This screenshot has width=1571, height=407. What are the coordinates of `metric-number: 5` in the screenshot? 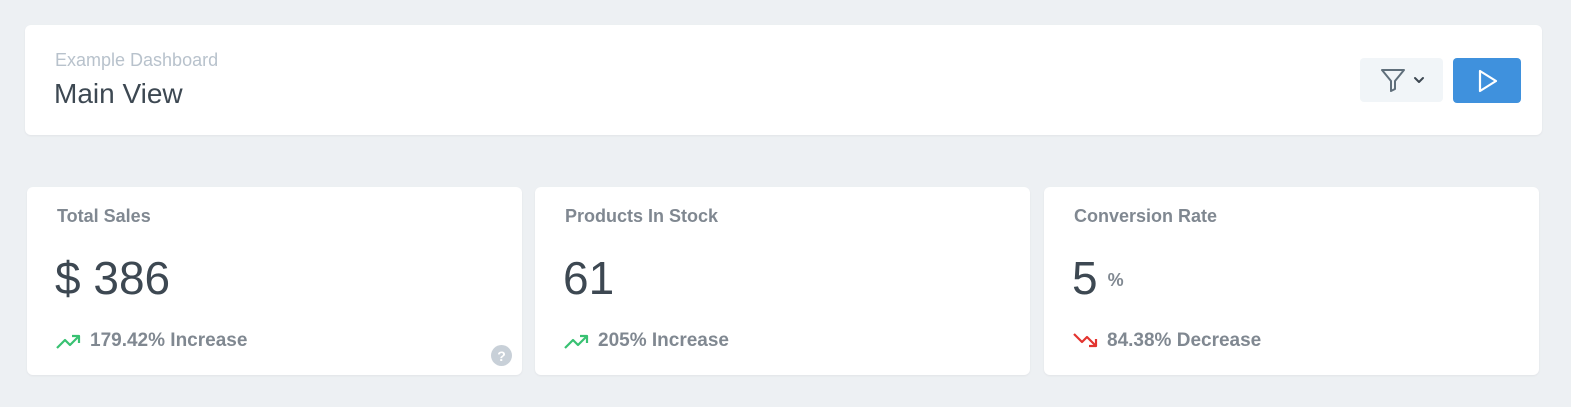 It's located at (1085, 278).